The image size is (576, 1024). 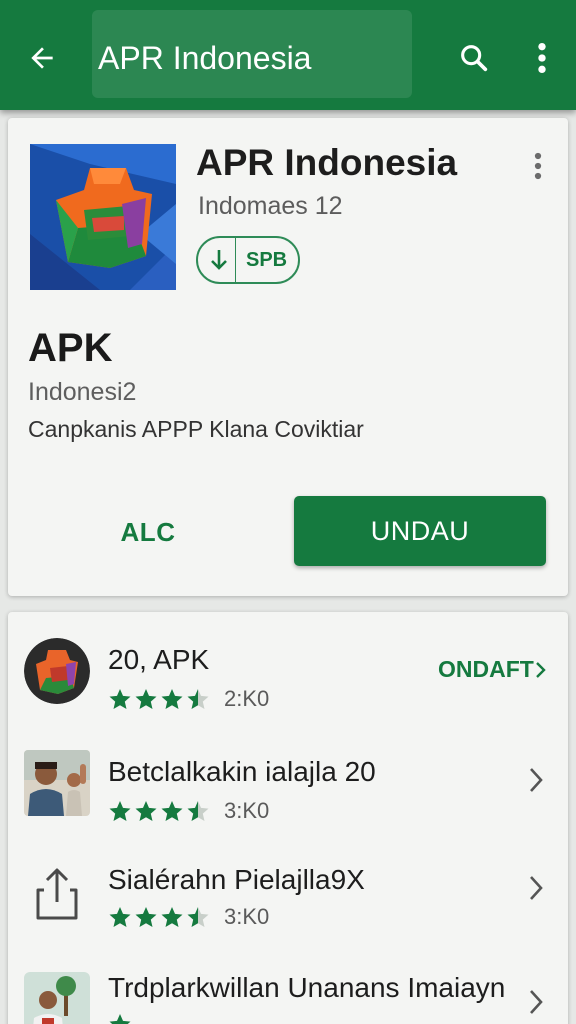 I want to click on list-item: Betclalkakin ialajla 20 3:K0, so click(x=288, y=797).